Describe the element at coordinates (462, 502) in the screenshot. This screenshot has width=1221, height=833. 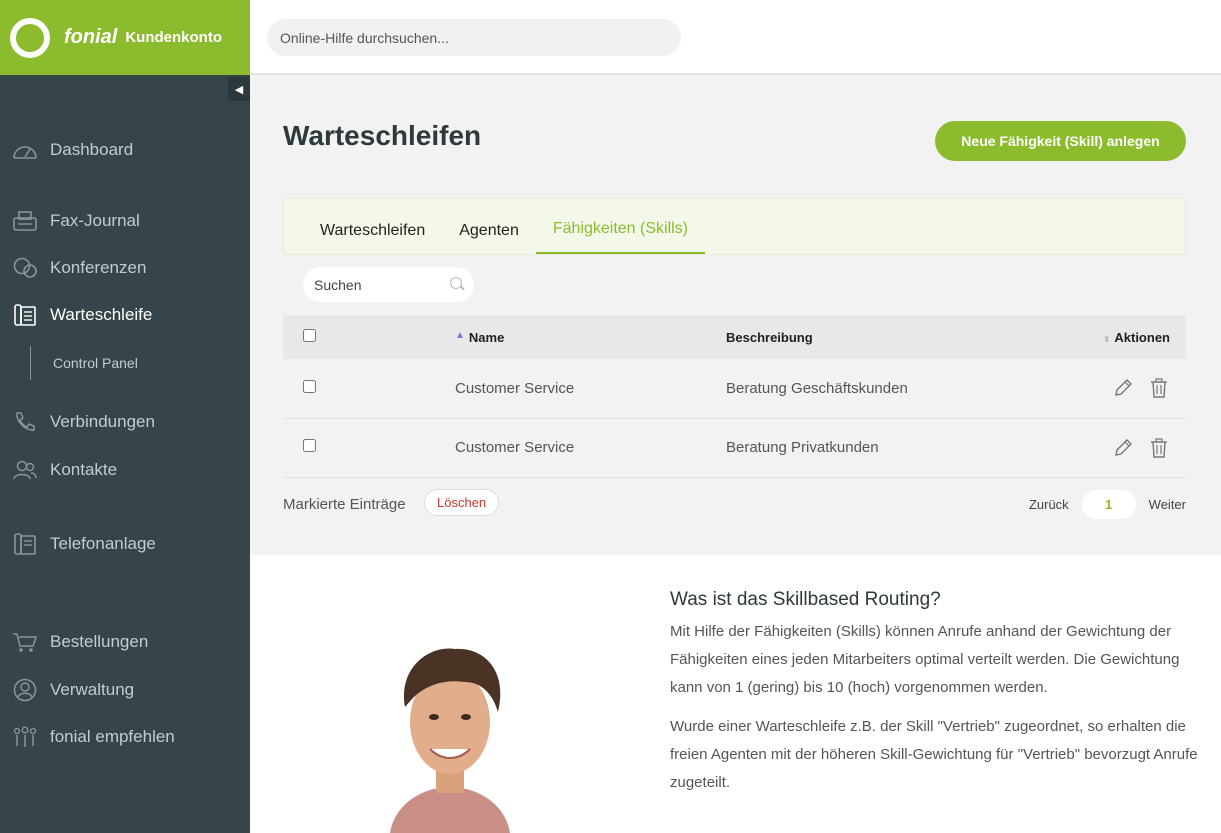
I see `delete-selected-button: Löschen` at that location.